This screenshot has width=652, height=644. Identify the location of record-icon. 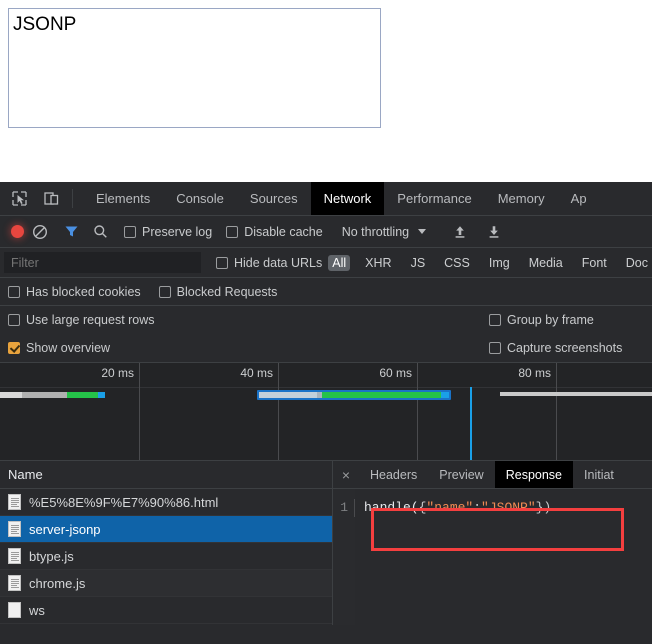
(17, 231).